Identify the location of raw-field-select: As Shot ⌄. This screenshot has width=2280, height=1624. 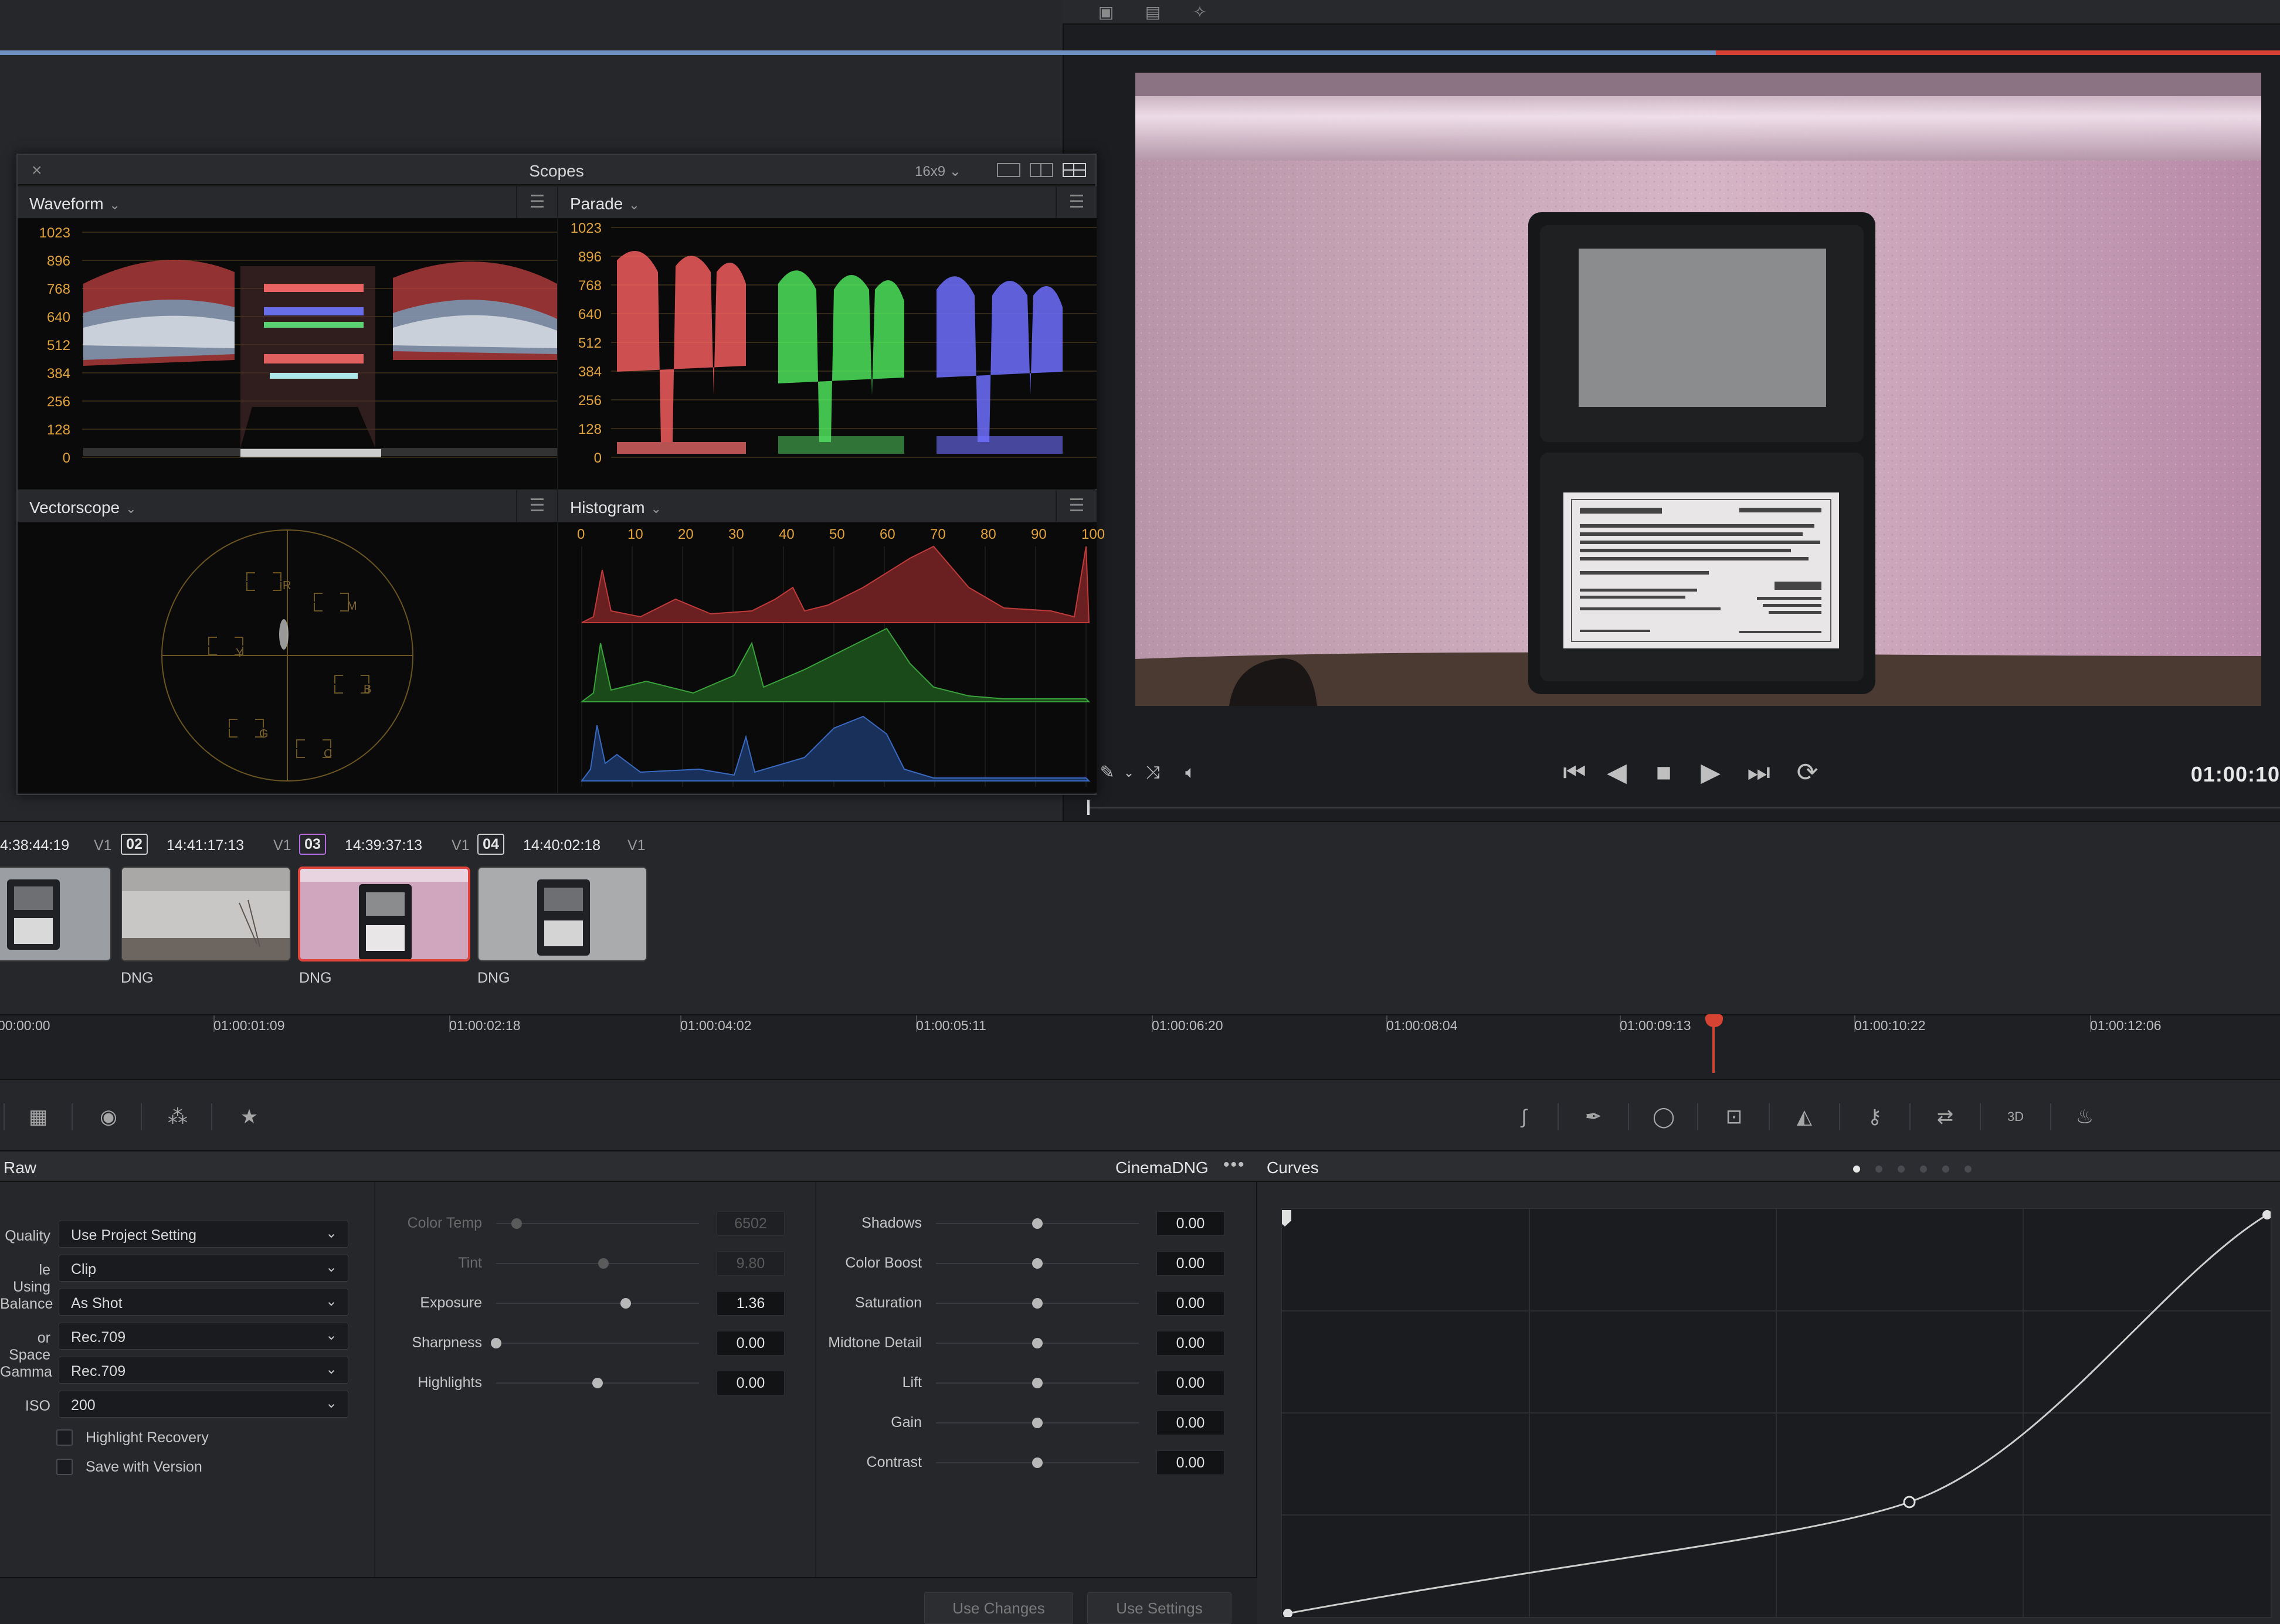
(203, 1302).